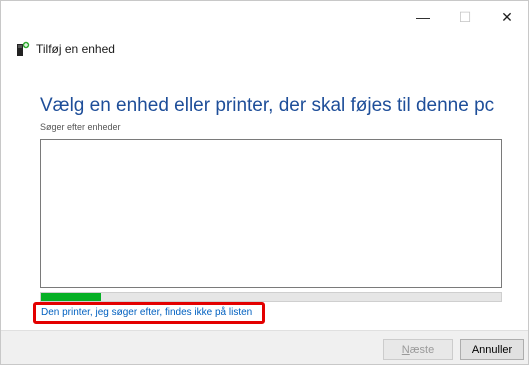  Describe the element at coordinates (149, 313) in the screenshot. I see `link-highlight-box` at that location.